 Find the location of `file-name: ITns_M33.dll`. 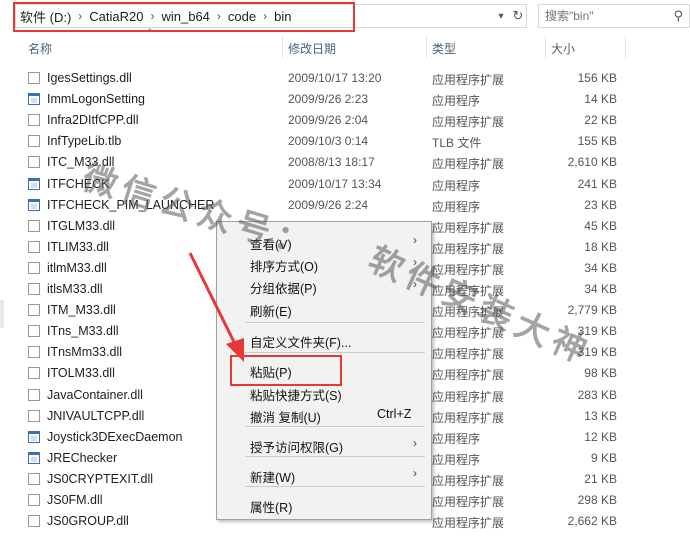

file-name: ITns_M33.dll is located at coordinates (83, 331).